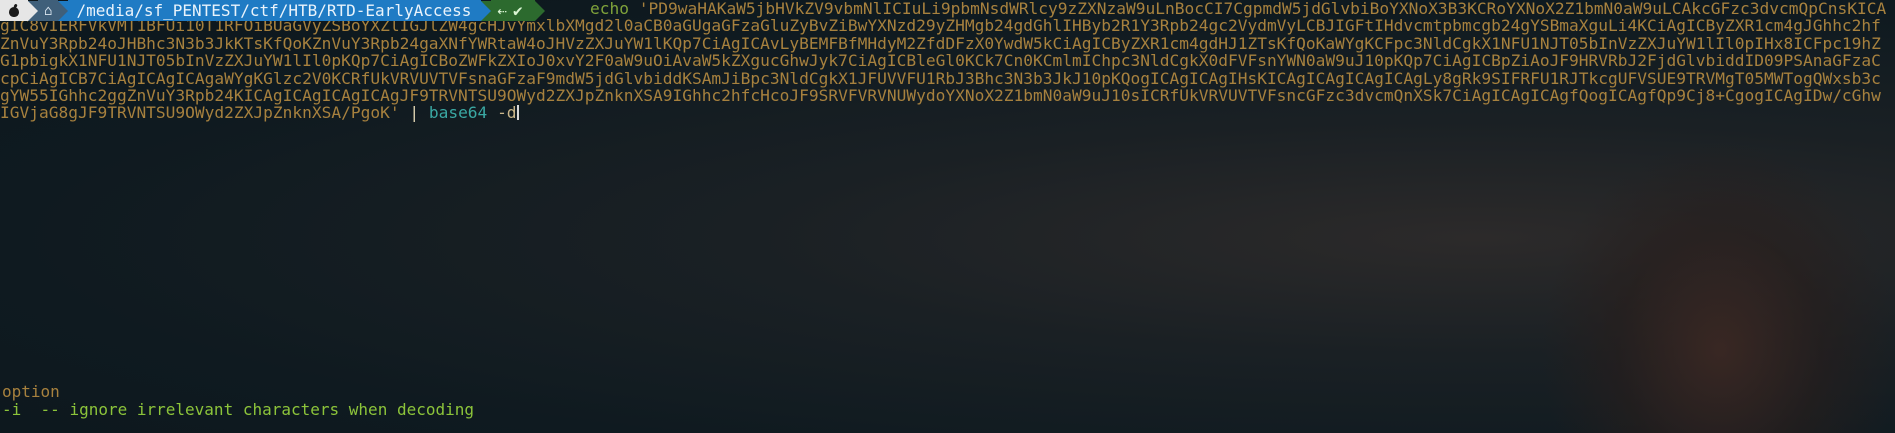 The image size is (1895, 433). I want to click on prompt-os-segment, so click(14, 10).